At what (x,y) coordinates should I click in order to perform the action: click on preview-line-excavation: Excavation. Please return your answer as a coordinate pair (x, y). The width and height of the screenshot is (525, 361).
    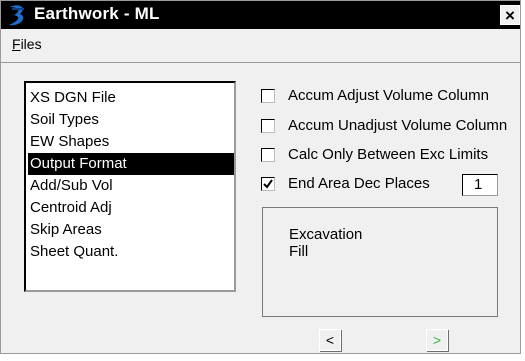
    Looking at the image, I should click on (326, 234).